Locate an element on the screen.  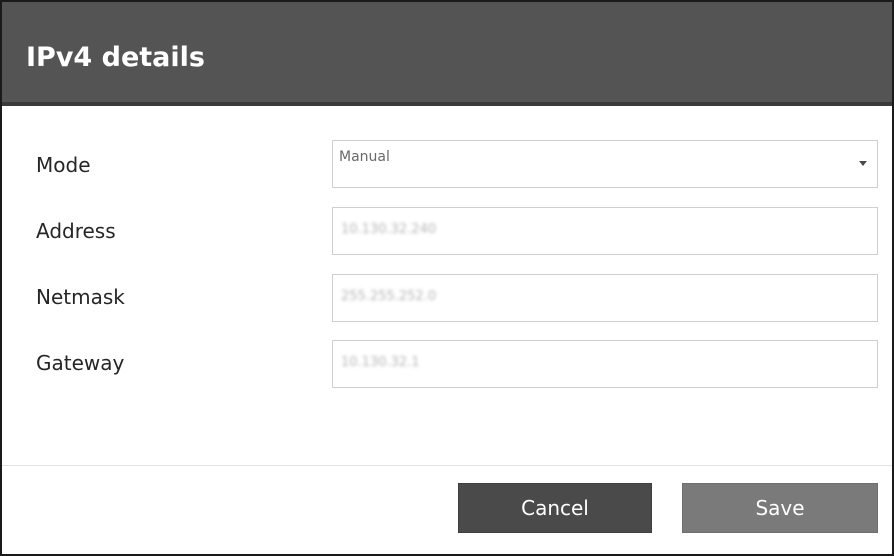
mode-label: Mode is located at coordinates (63, 165).